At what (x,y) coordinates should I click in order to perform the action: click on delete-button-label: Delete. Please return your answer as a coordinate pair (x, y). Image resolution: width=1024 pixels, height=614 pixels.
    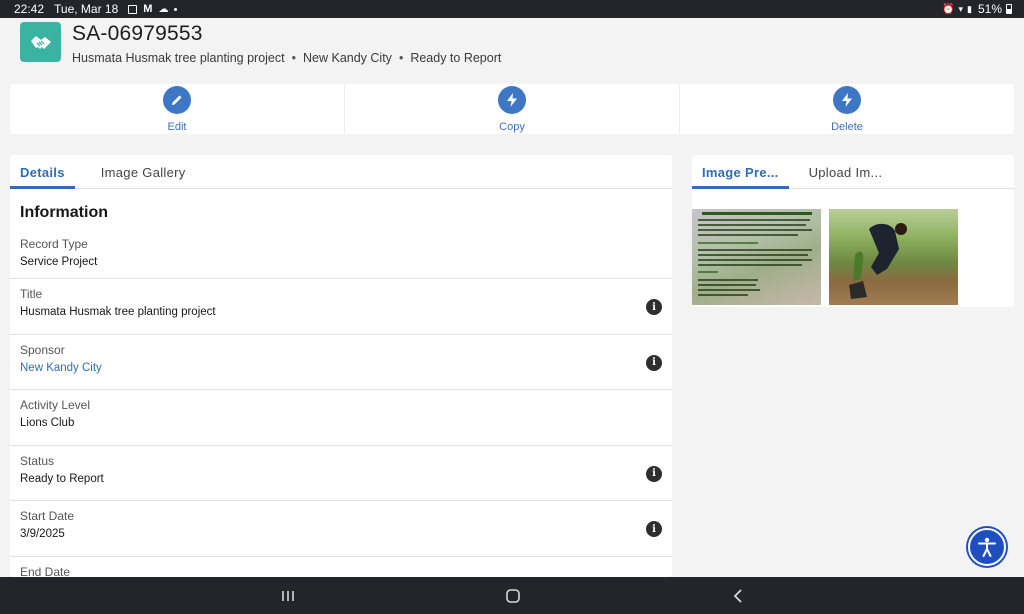
    Looking at the image, I should click on (847, 127).